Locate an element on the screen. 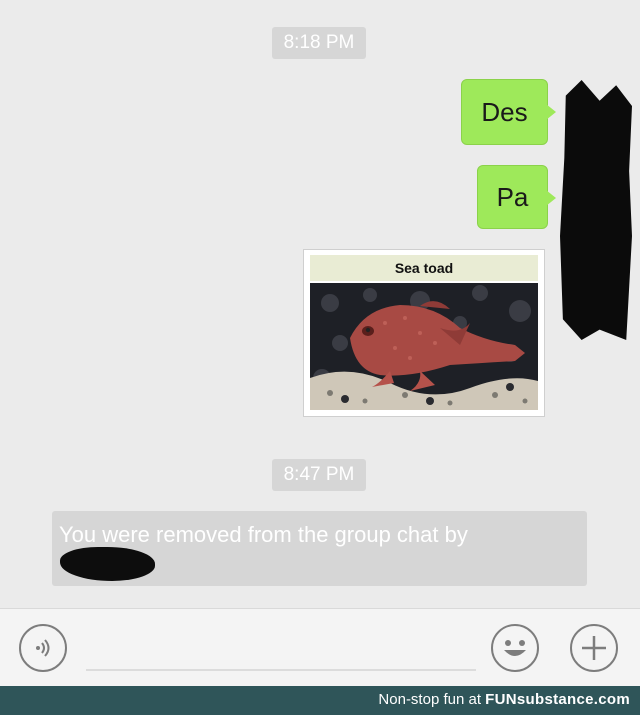 The width and height of the screenshot is (640, 715). watermark-brand: FUNsubstance.com is located at coordinates (557, 699).